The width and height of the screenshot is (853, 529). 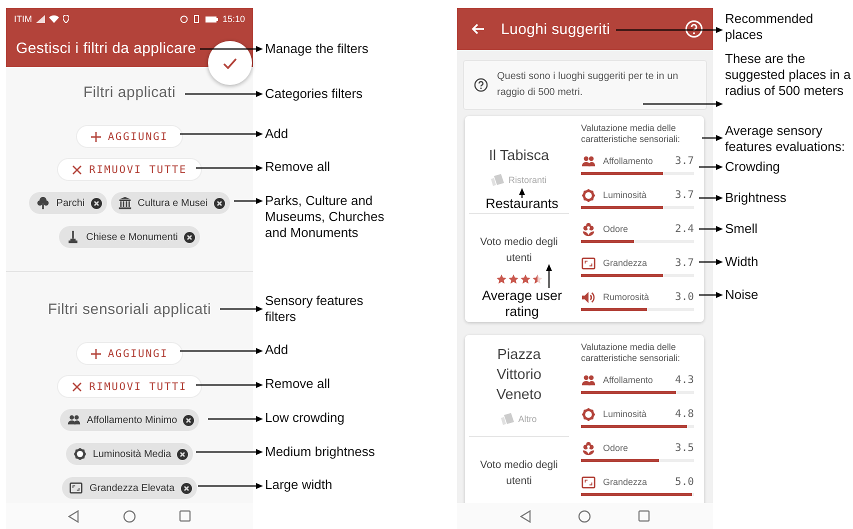 I want to click on filter-chip: Grandezza Elevata, so click(x=129, y=488).